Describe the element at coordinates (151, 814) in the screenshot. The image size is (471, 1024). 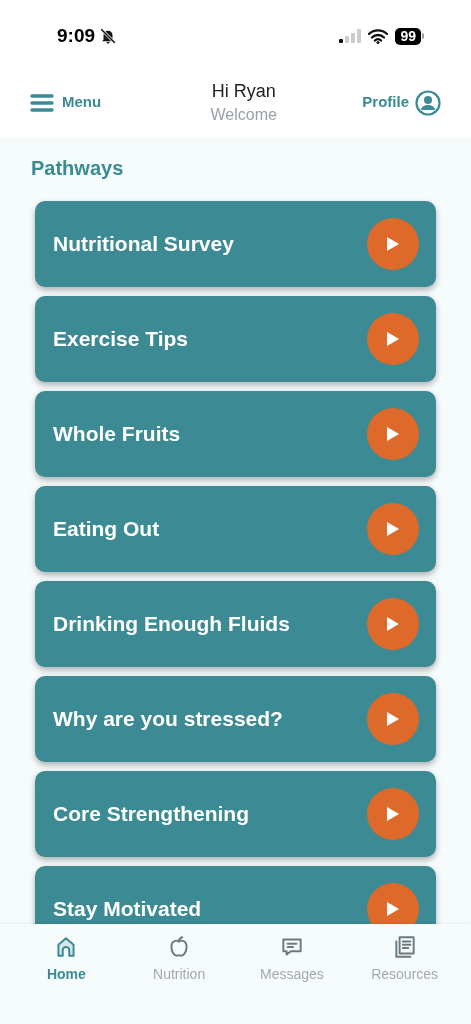
I see `pathway-title: Core Strengthening` at that location.